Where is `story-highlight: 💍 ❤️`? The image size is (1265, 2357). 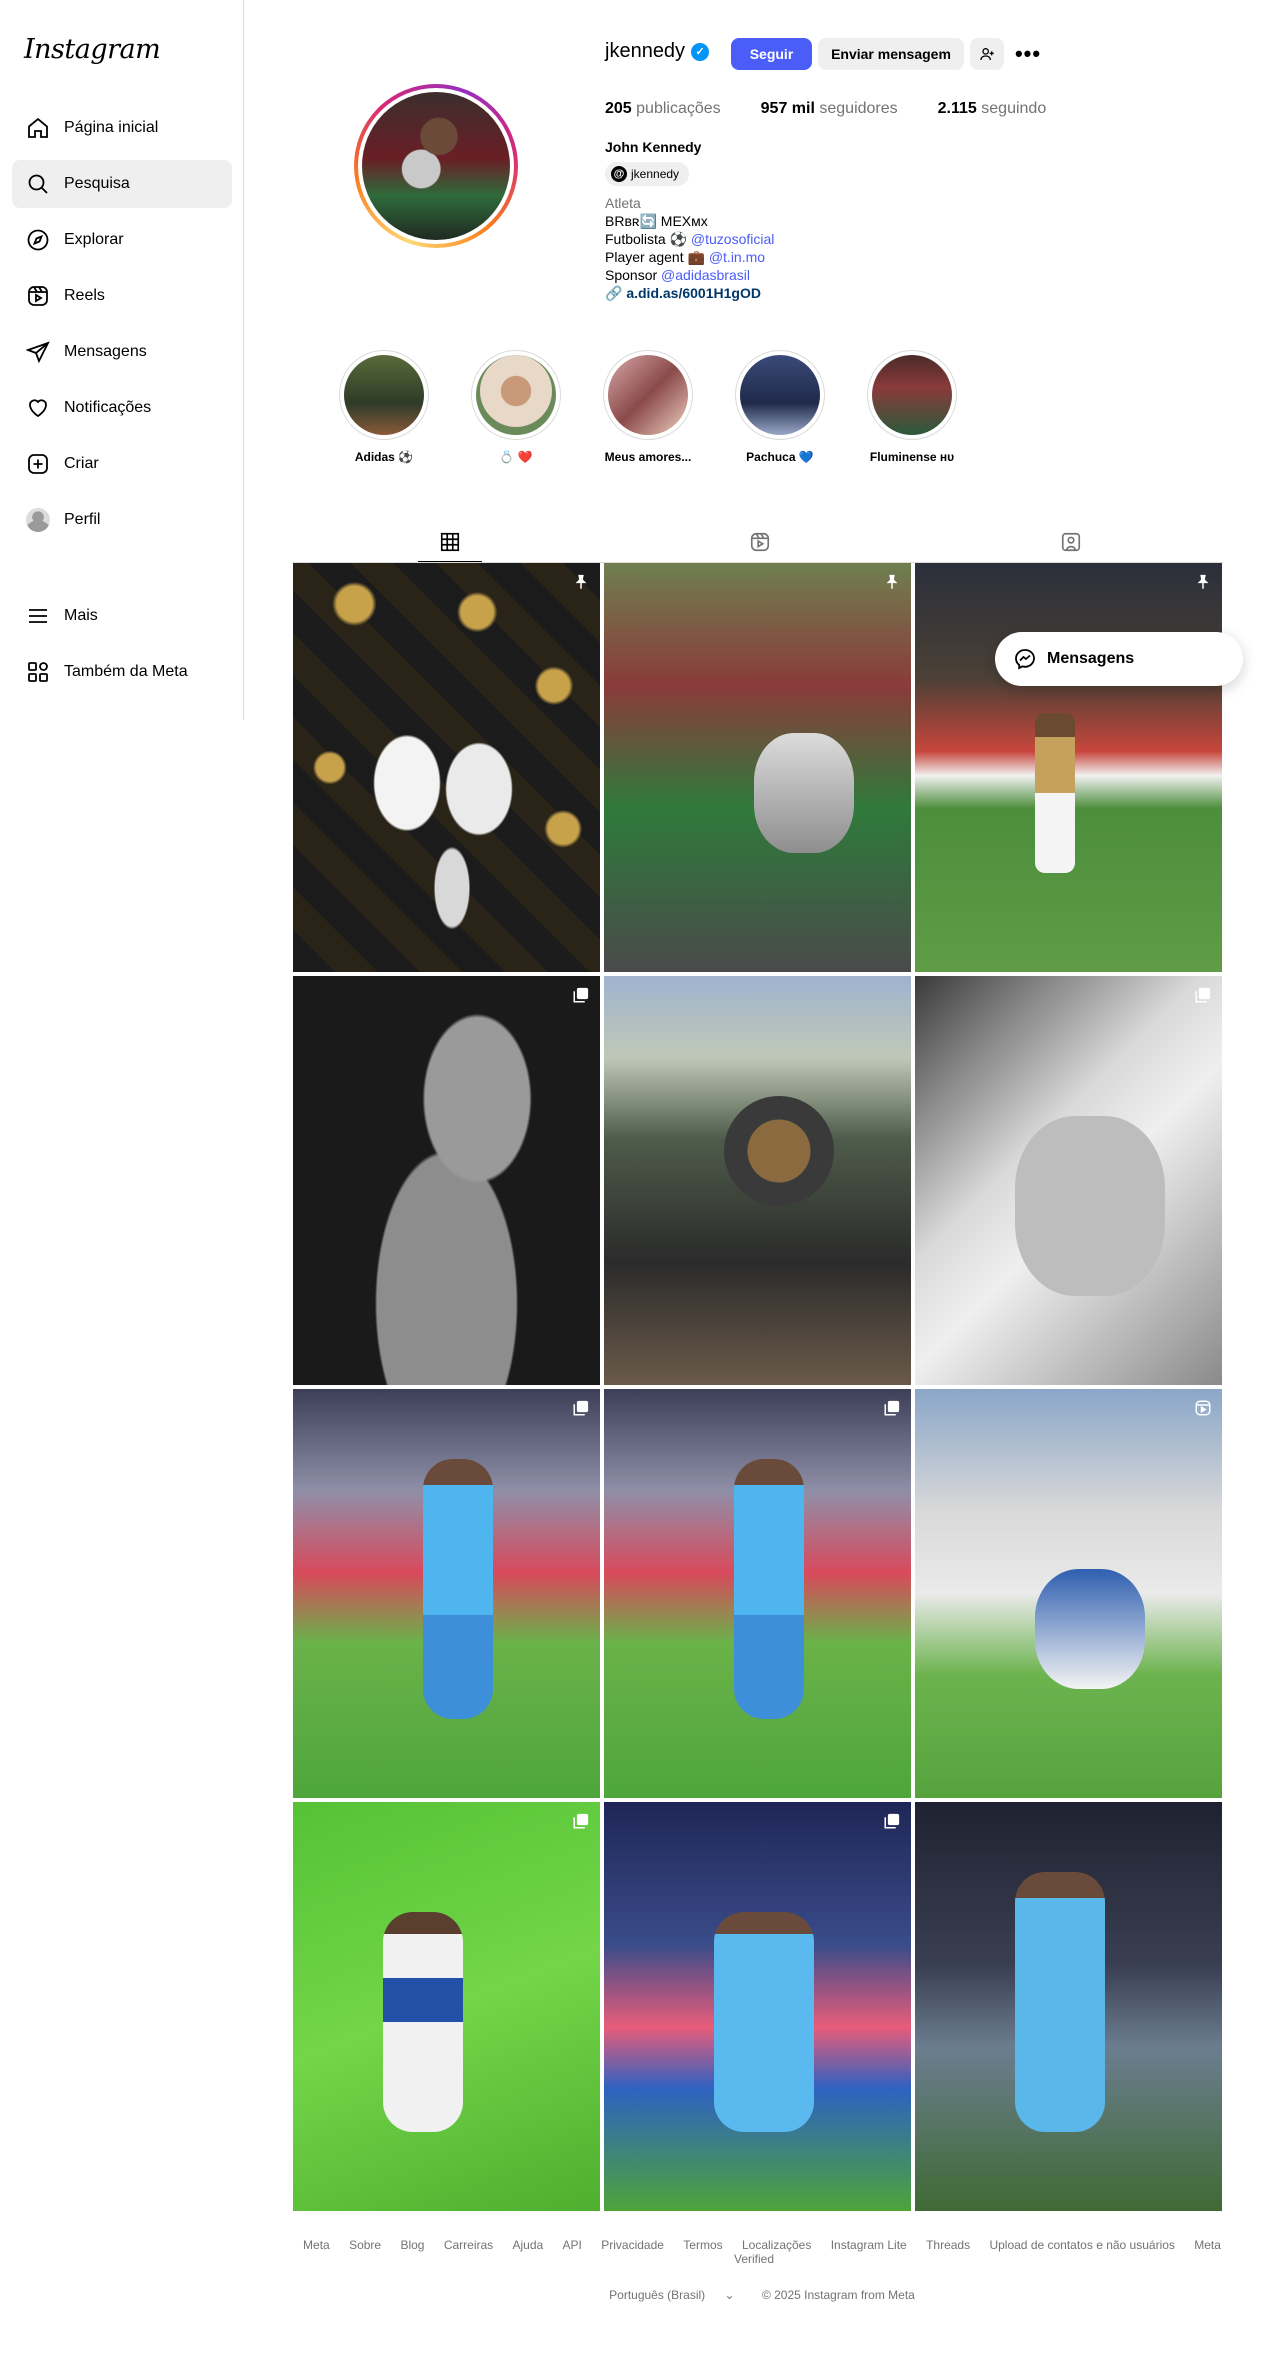 story-highlight: 💍 ❤️ is located at coordinates (516, 407).